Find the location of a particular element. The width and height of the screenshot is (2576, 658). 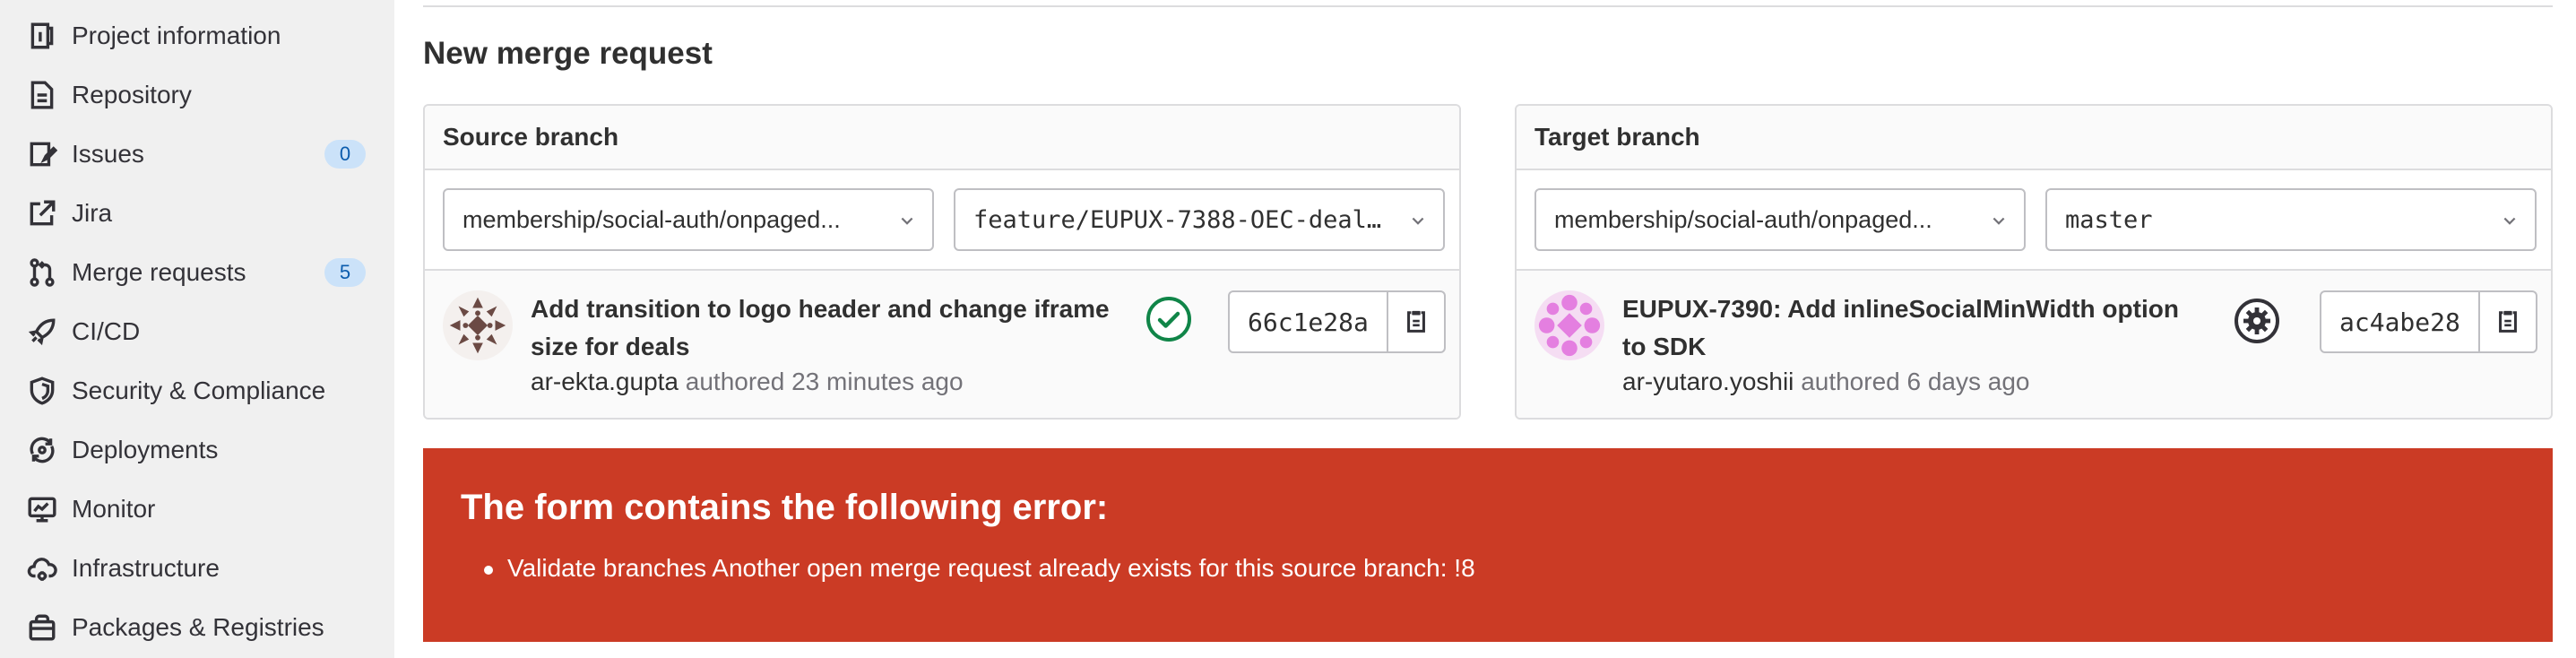

page-title: New merge request is located at coordinates (568, 53).